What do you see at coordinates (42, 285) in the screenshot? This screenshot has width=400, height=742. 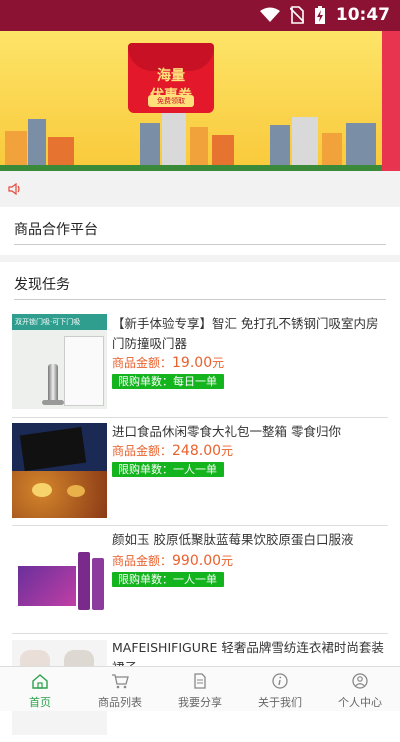 I see `tasks-title: 发现任务` at bounding box center [42, 285].